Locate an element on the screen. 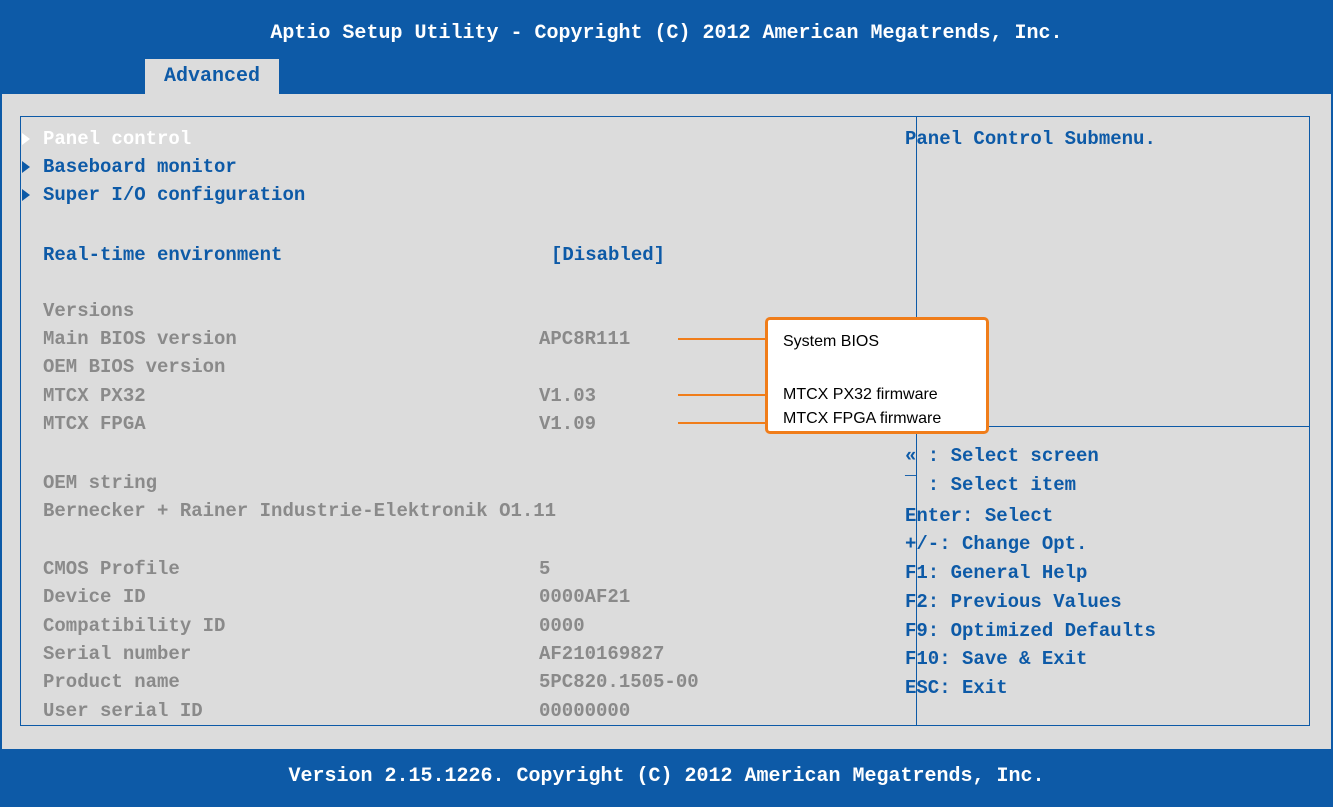 The width and height of the screenshot is (1333, 807). help-key-esc: ESC: Exit is located at coordinates (956, 688).